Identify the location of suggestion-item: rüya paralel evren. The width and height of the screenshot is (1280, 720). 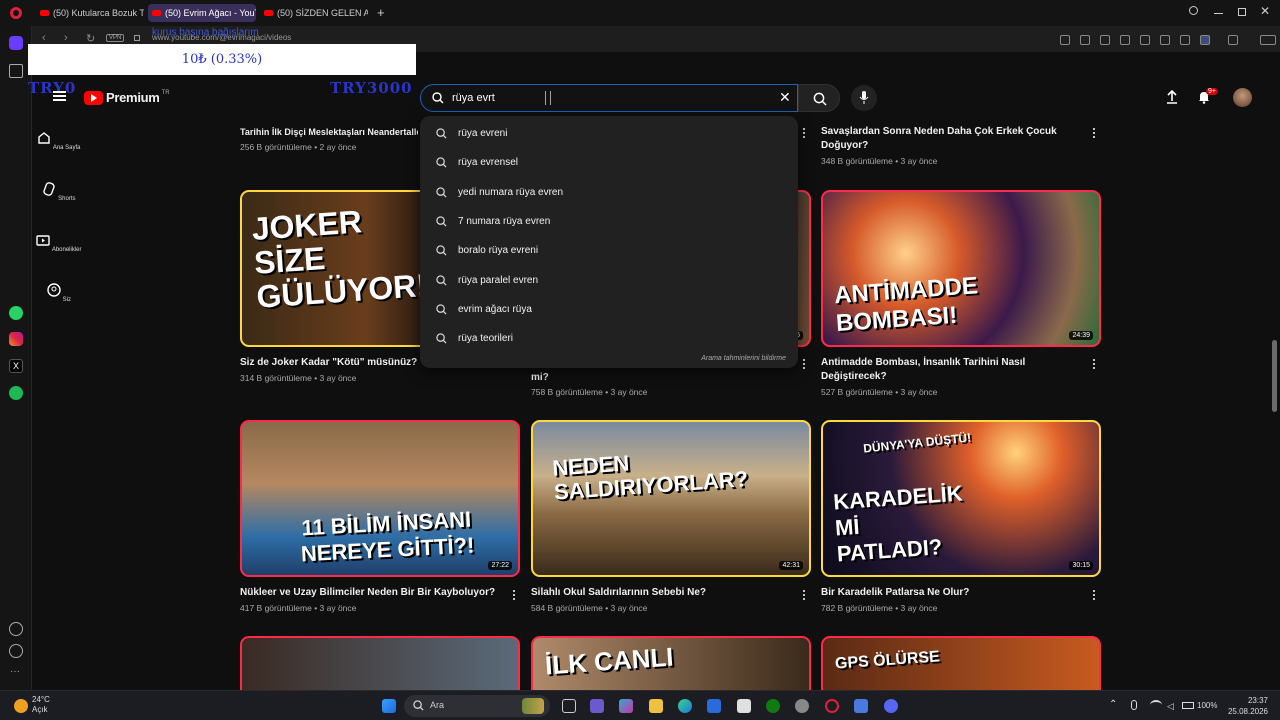
(609, 280).